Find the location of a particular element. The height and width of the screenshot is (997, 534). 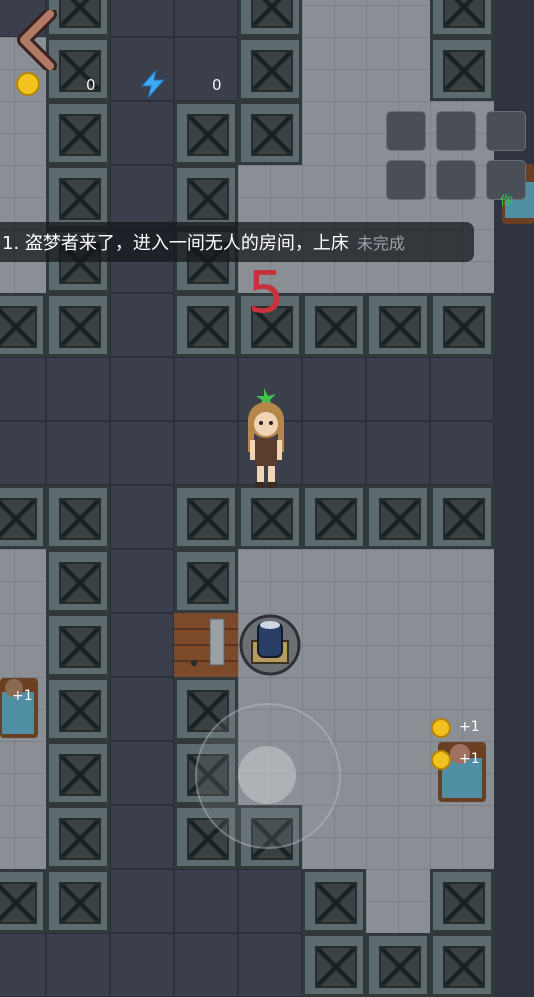

door-icon is located at coordinates (206, 645).